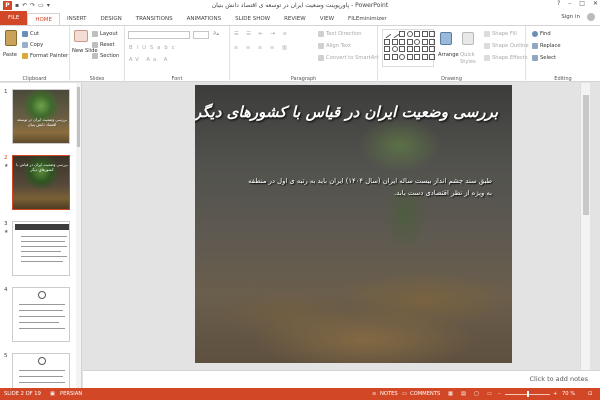 The image size is (600, 400). What do you see at coordinates (48, 5) in the screenshot?
I see `customize-qat-icon: ▾` at bounding box center [48, 5].